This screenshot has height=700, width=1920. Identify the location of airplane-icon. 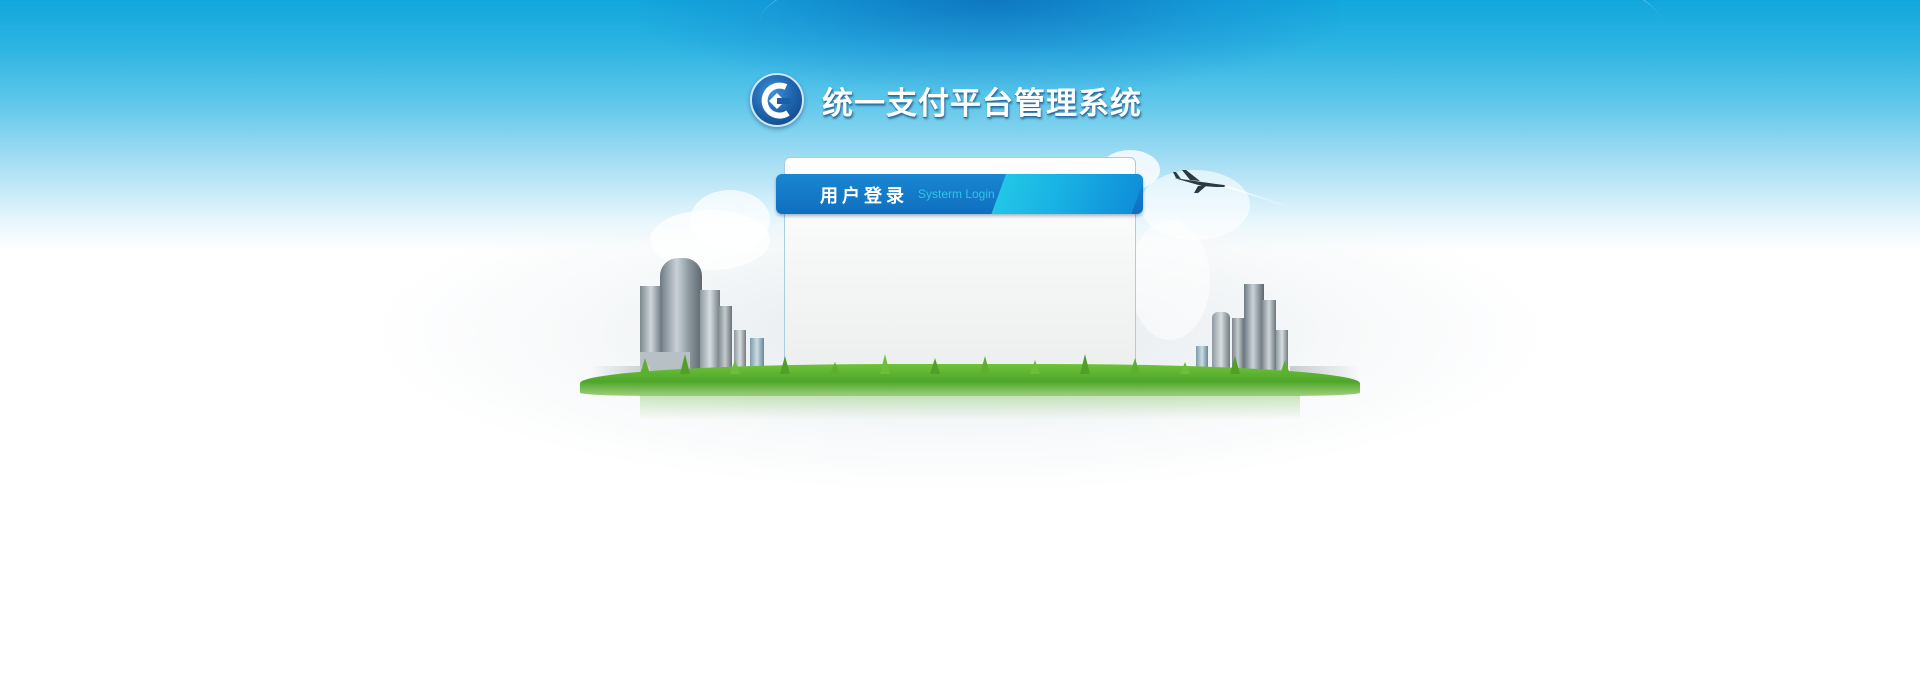
(1202, 181).